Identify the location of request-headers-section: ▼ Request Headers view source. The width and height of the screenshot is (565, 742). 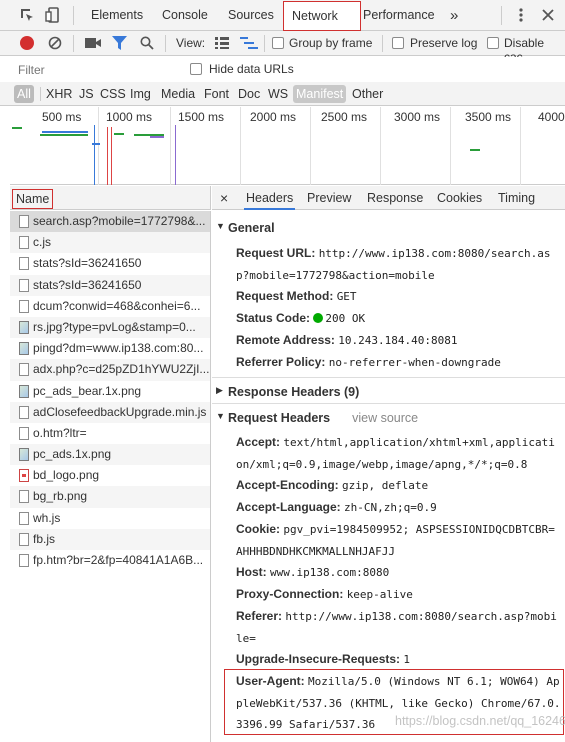
(388, 418).